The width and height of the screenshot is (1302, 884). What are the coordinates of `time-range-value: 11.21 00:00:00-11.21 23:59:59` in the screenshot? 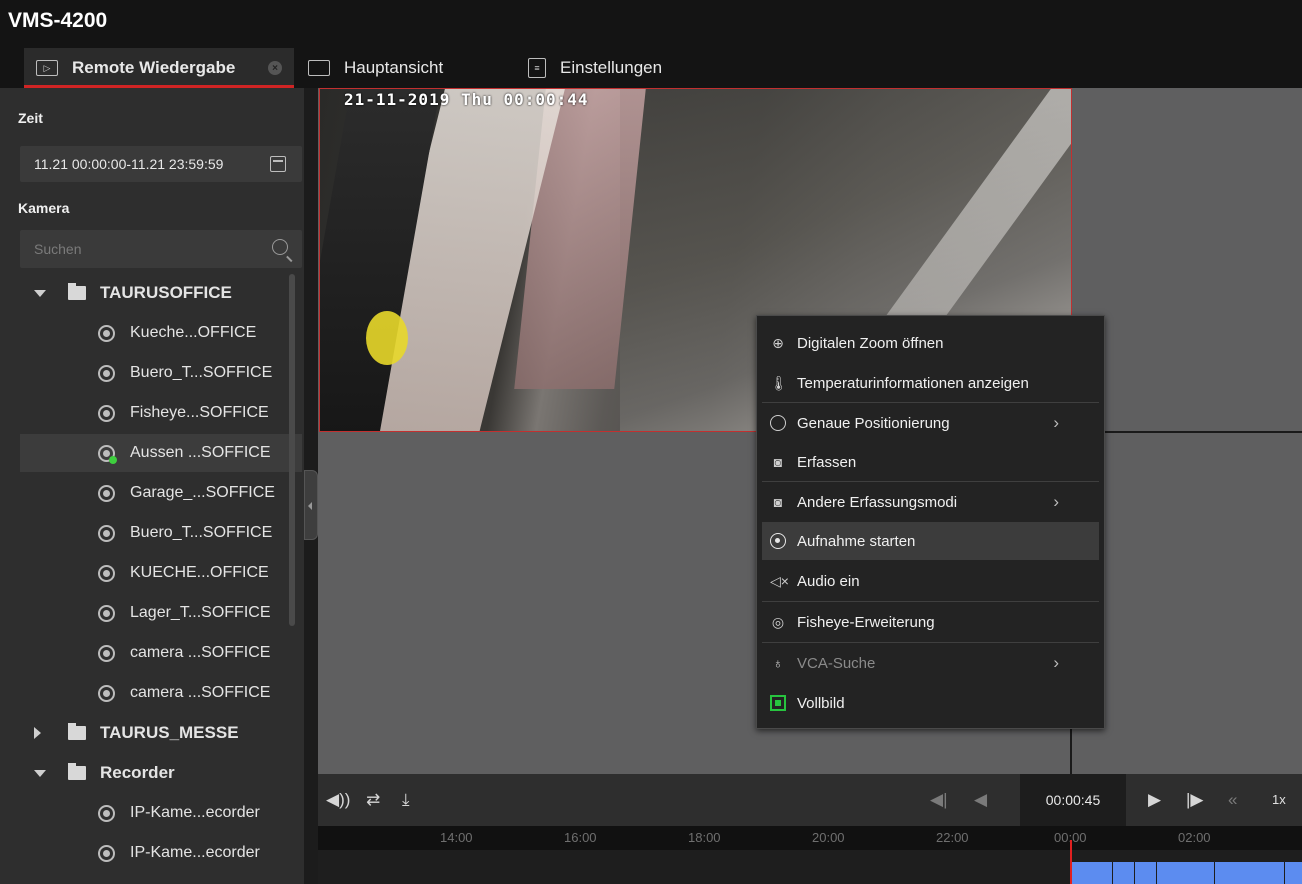 It's located at (129, 164).